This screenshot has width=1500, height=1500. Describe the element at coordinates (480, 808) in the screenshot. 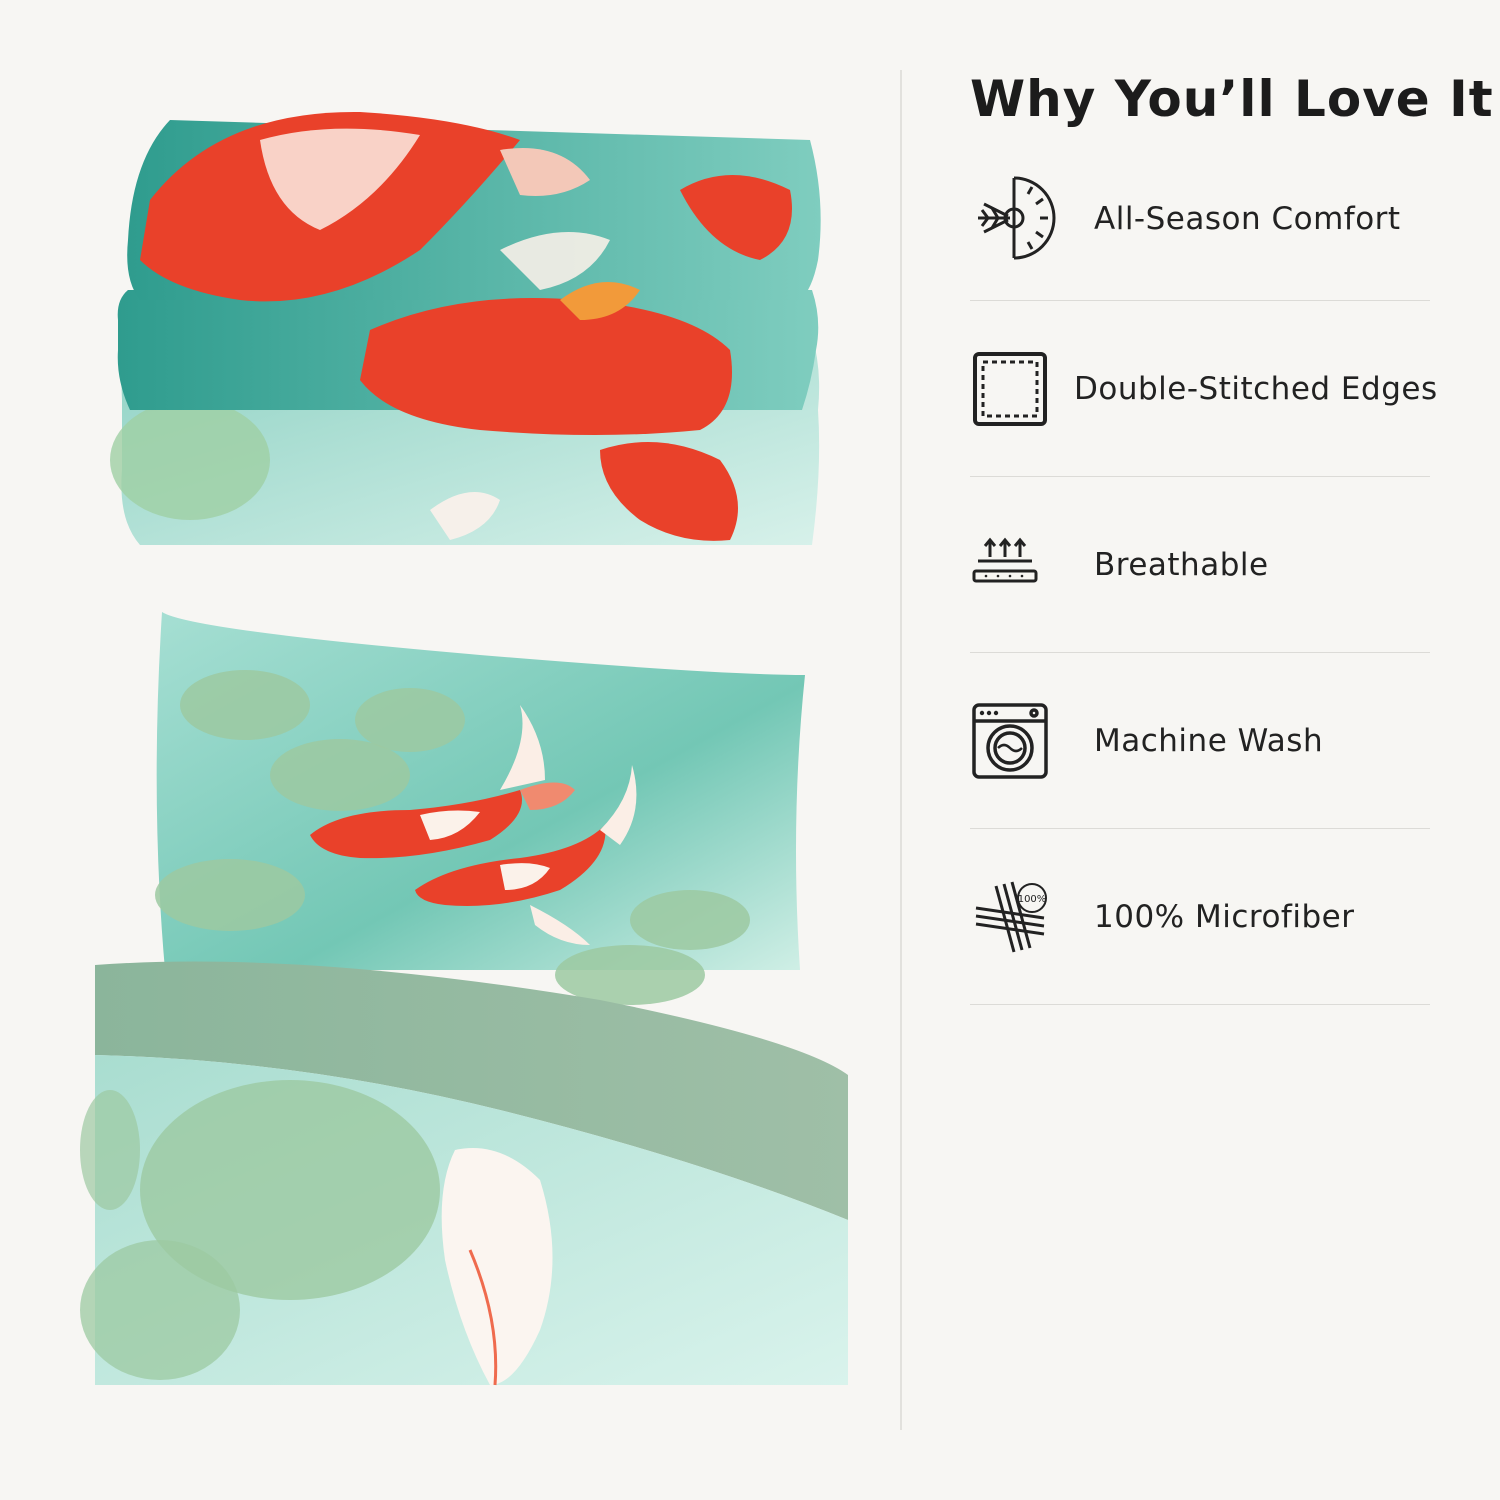

I see `pillow` at that location.